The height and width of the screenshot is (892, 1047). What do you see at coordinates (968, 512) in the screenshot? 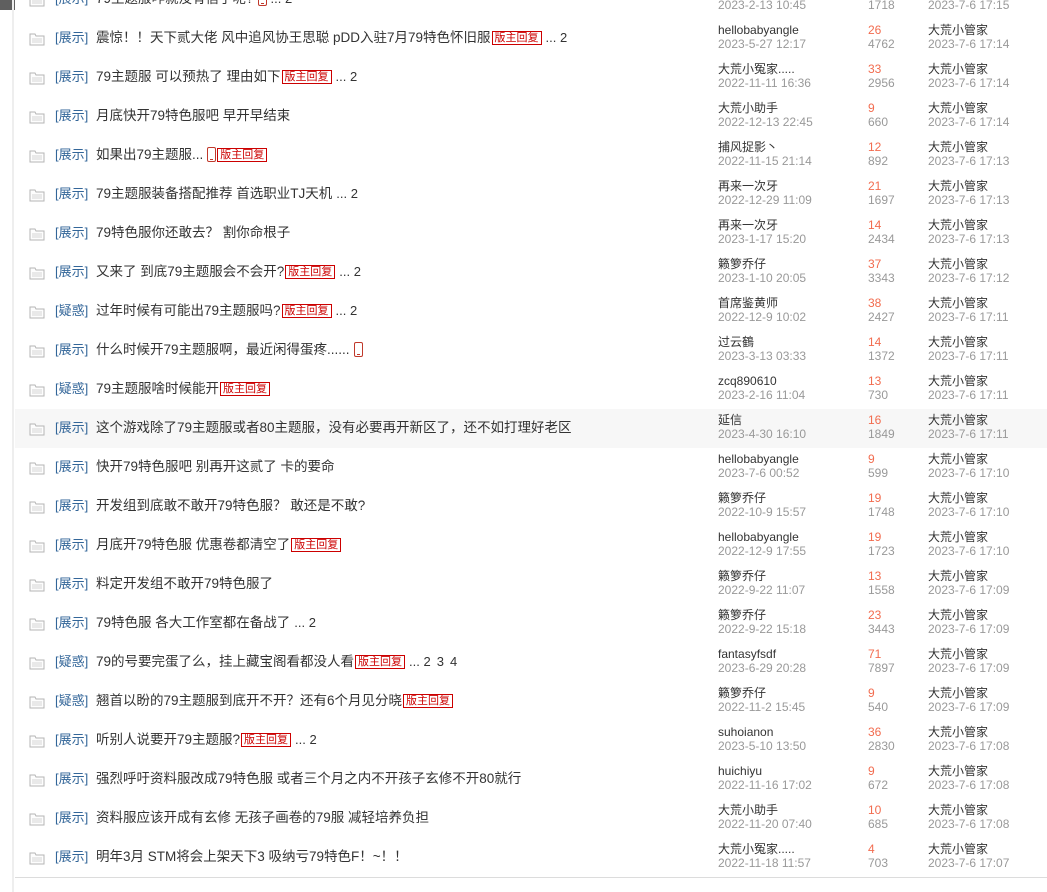
I see `last-reply-date: 2023-7-6 17:10` at bounding box center [968, 512].